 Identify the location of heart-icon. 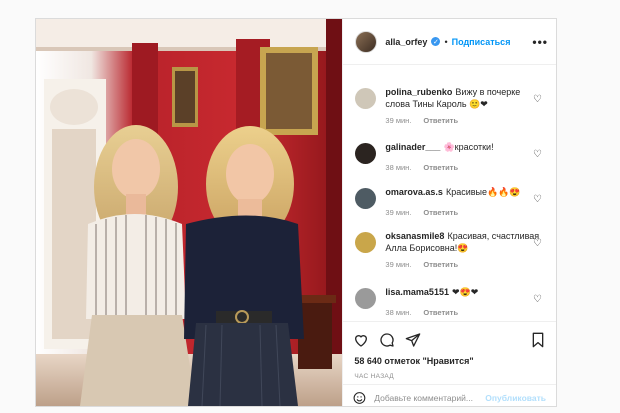
(361, 340).